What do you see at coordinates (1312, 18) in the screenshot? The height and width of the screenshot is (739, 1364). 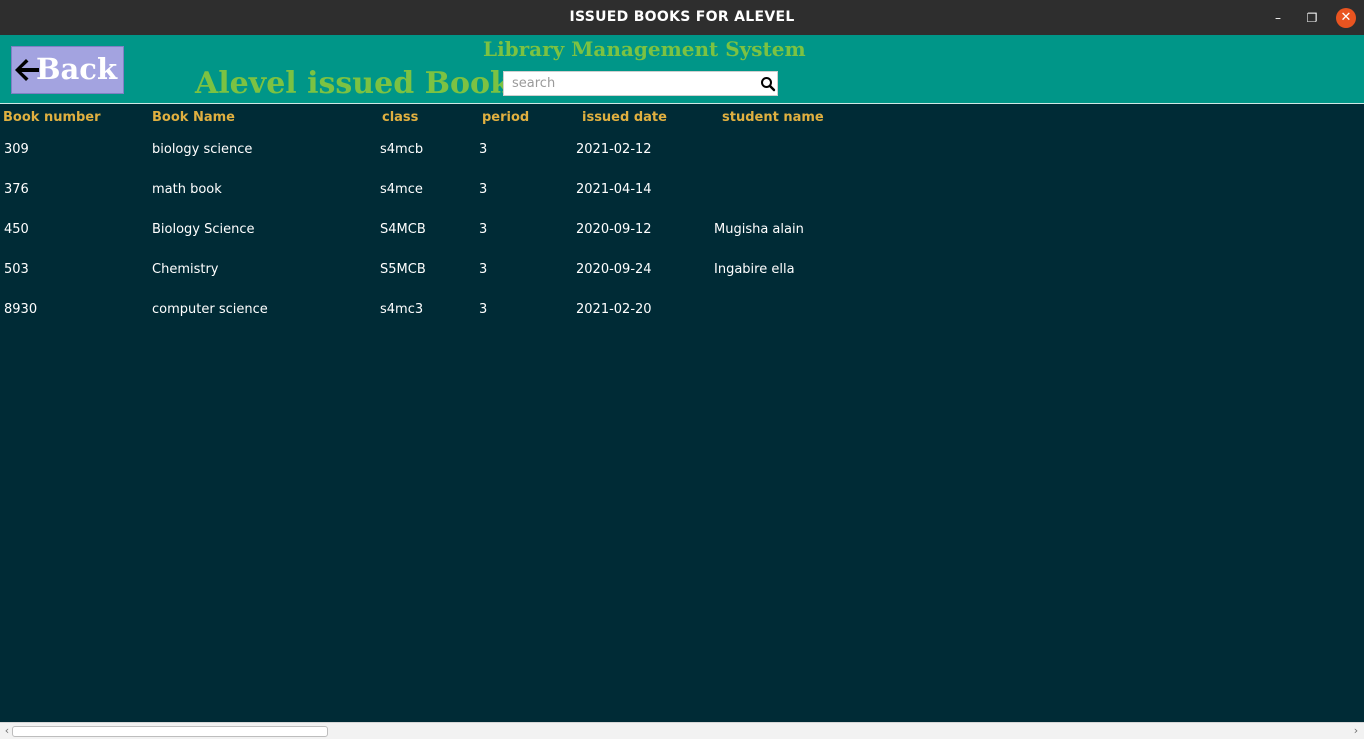 I see `maximize-icon: ❐` at bounding box center [1312, 18].